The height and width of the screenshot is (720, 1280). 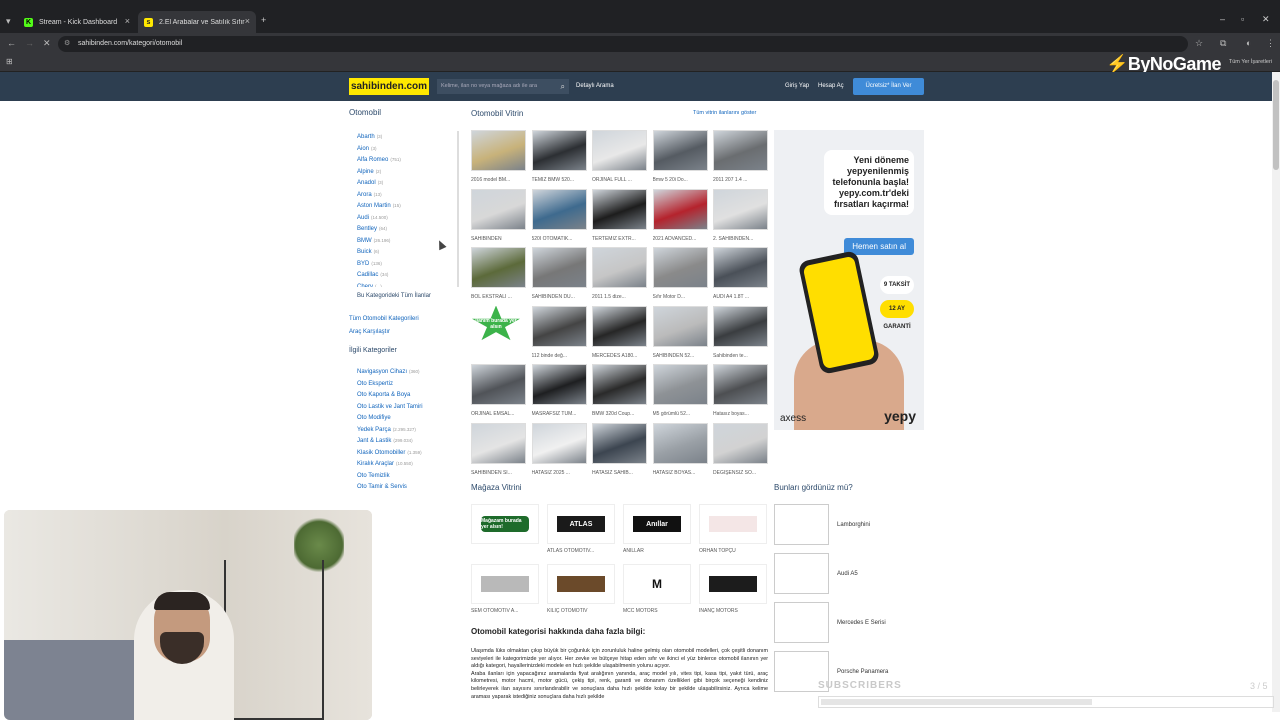 I want to click on related-category-item: Klasik Otomobiller (1.359), so click(x=412, y=453).